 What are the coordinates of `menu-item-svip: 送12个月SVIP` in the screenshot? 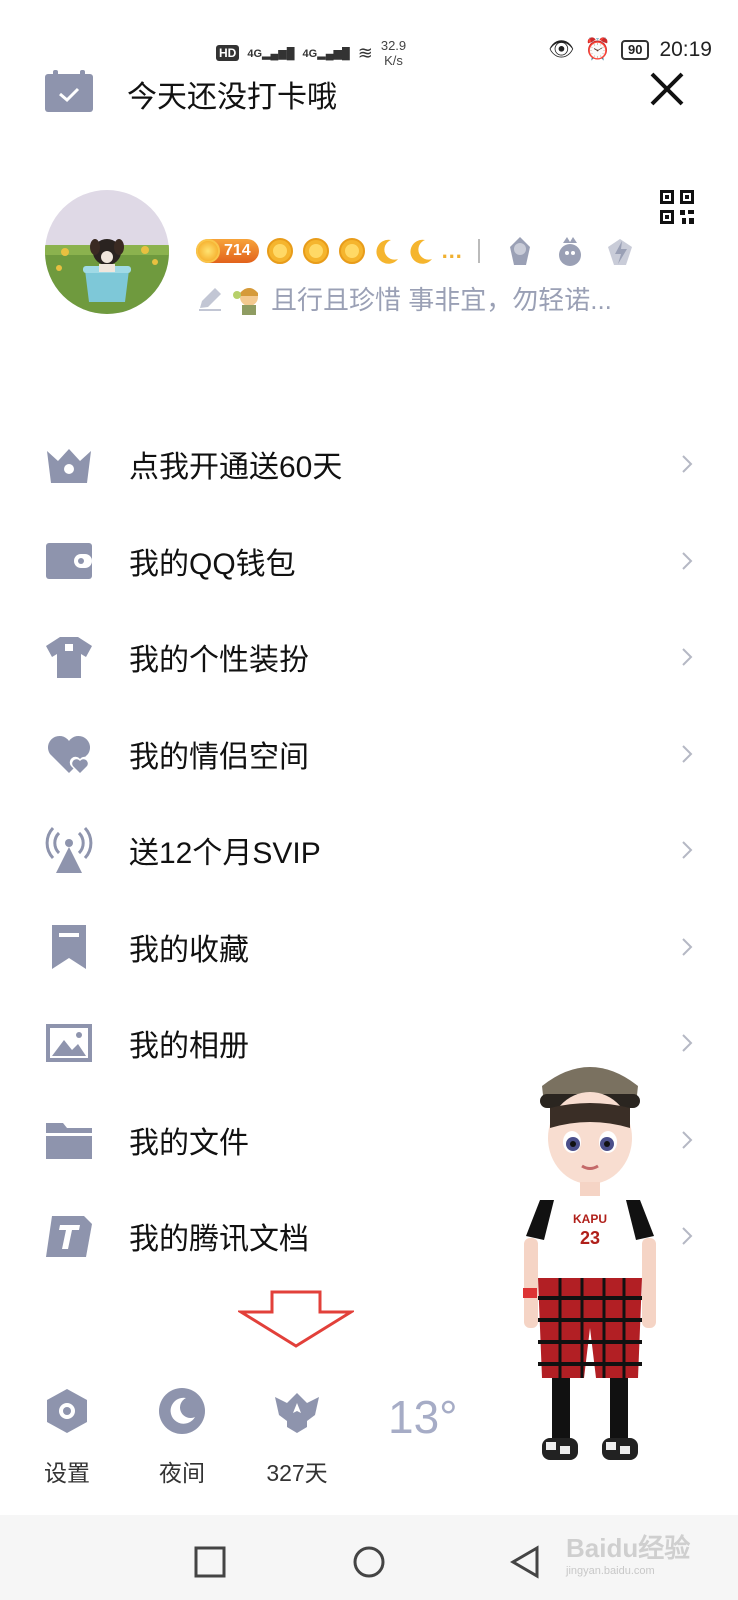 It's located at (369, 850).